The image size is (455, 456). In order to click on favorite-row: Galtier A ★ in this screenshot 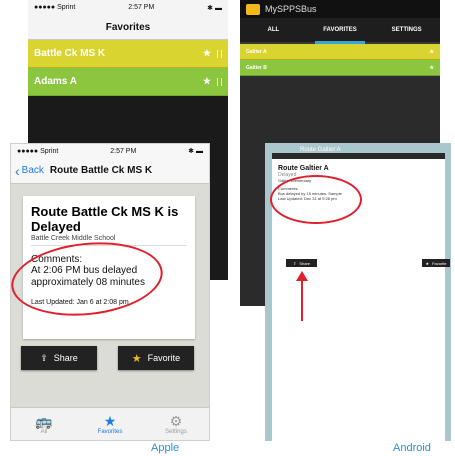, I will do `click(340, 52)`.